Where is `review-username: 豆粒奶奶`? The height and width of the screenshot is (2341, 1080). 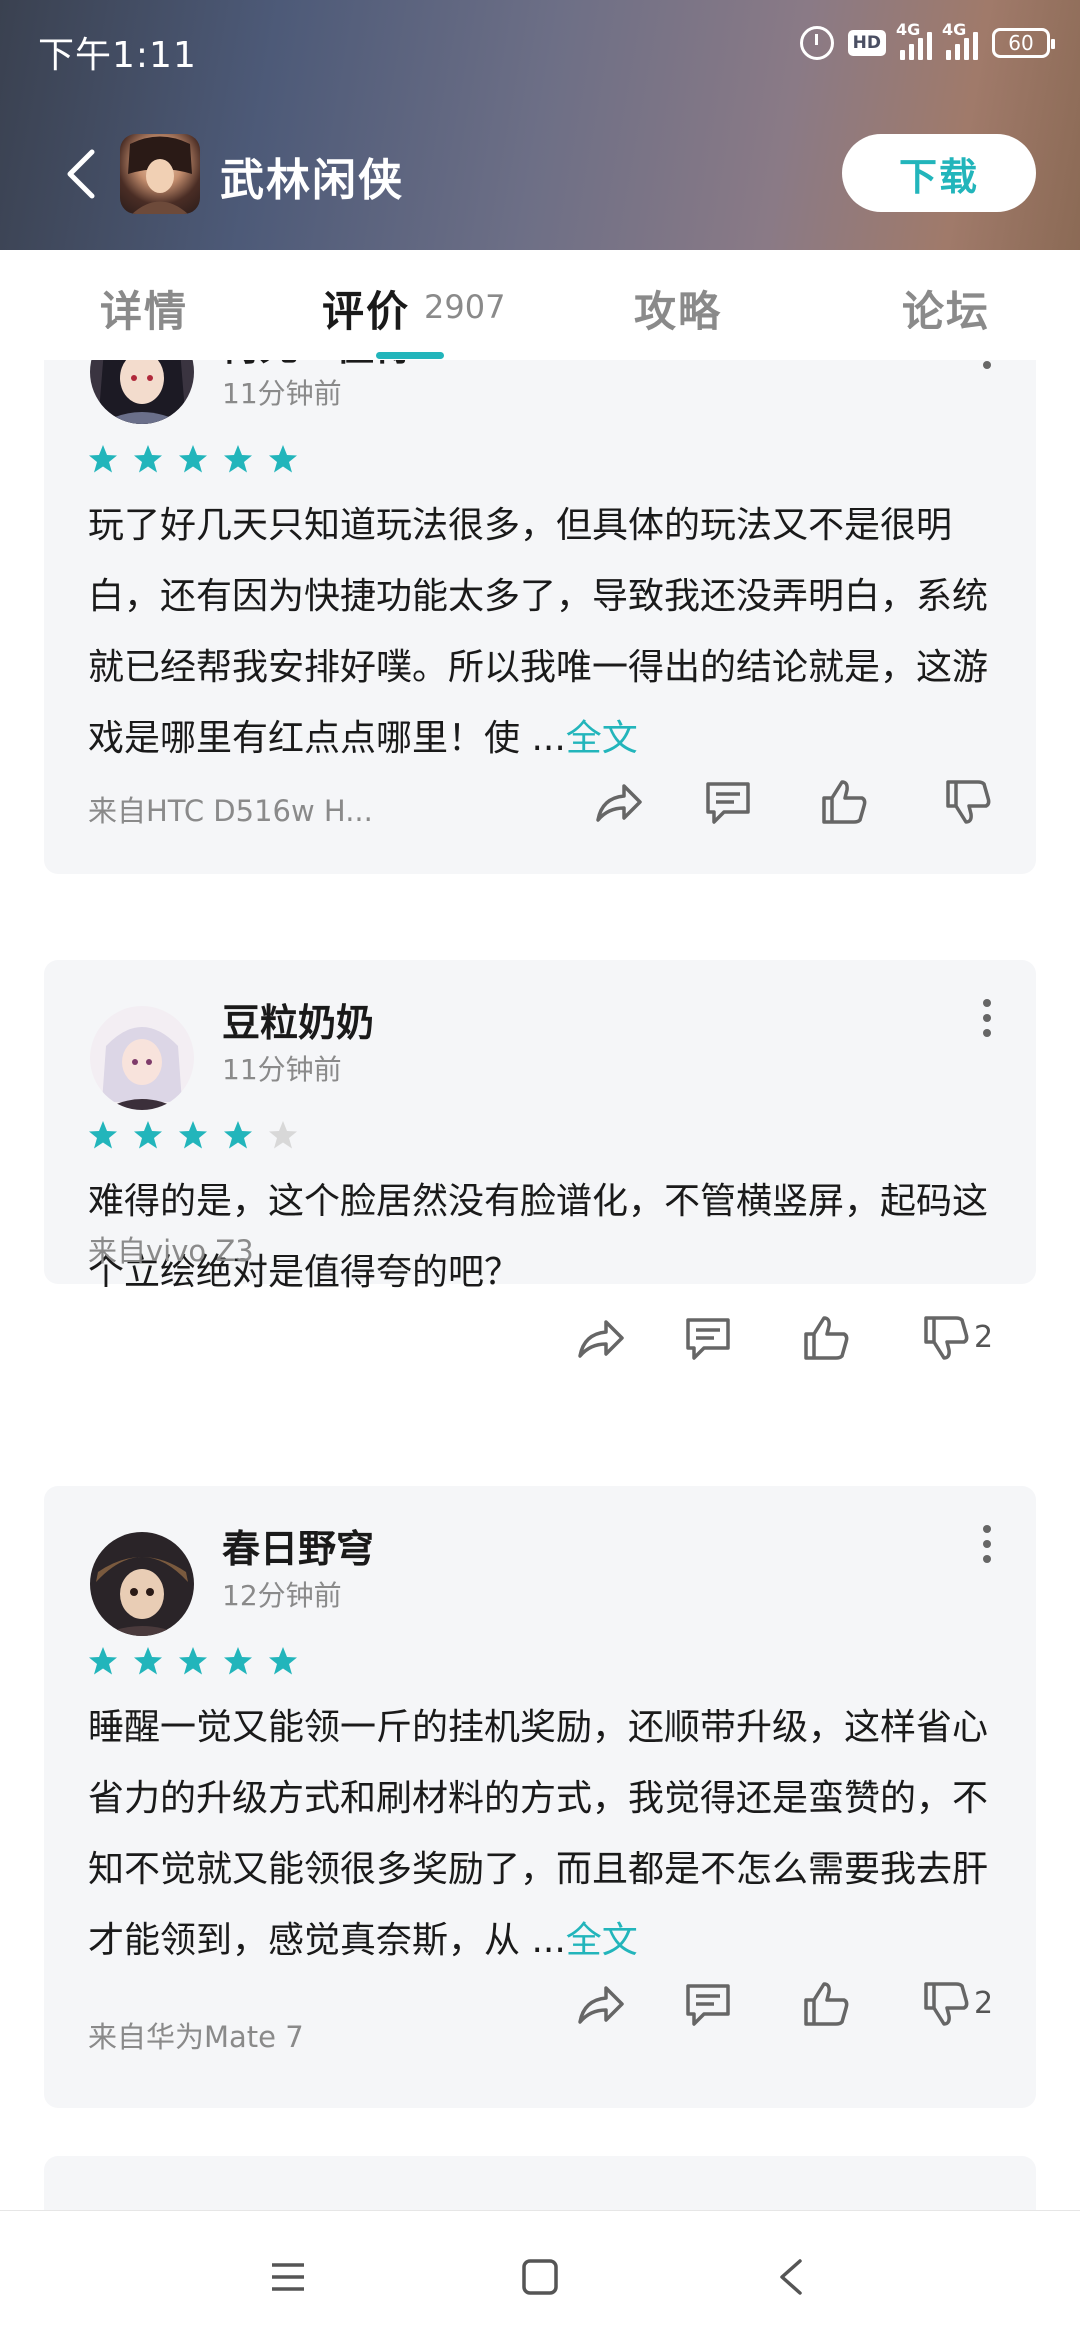 review-username: 豆粒奶奶 is located at coordinates (298, 1023).